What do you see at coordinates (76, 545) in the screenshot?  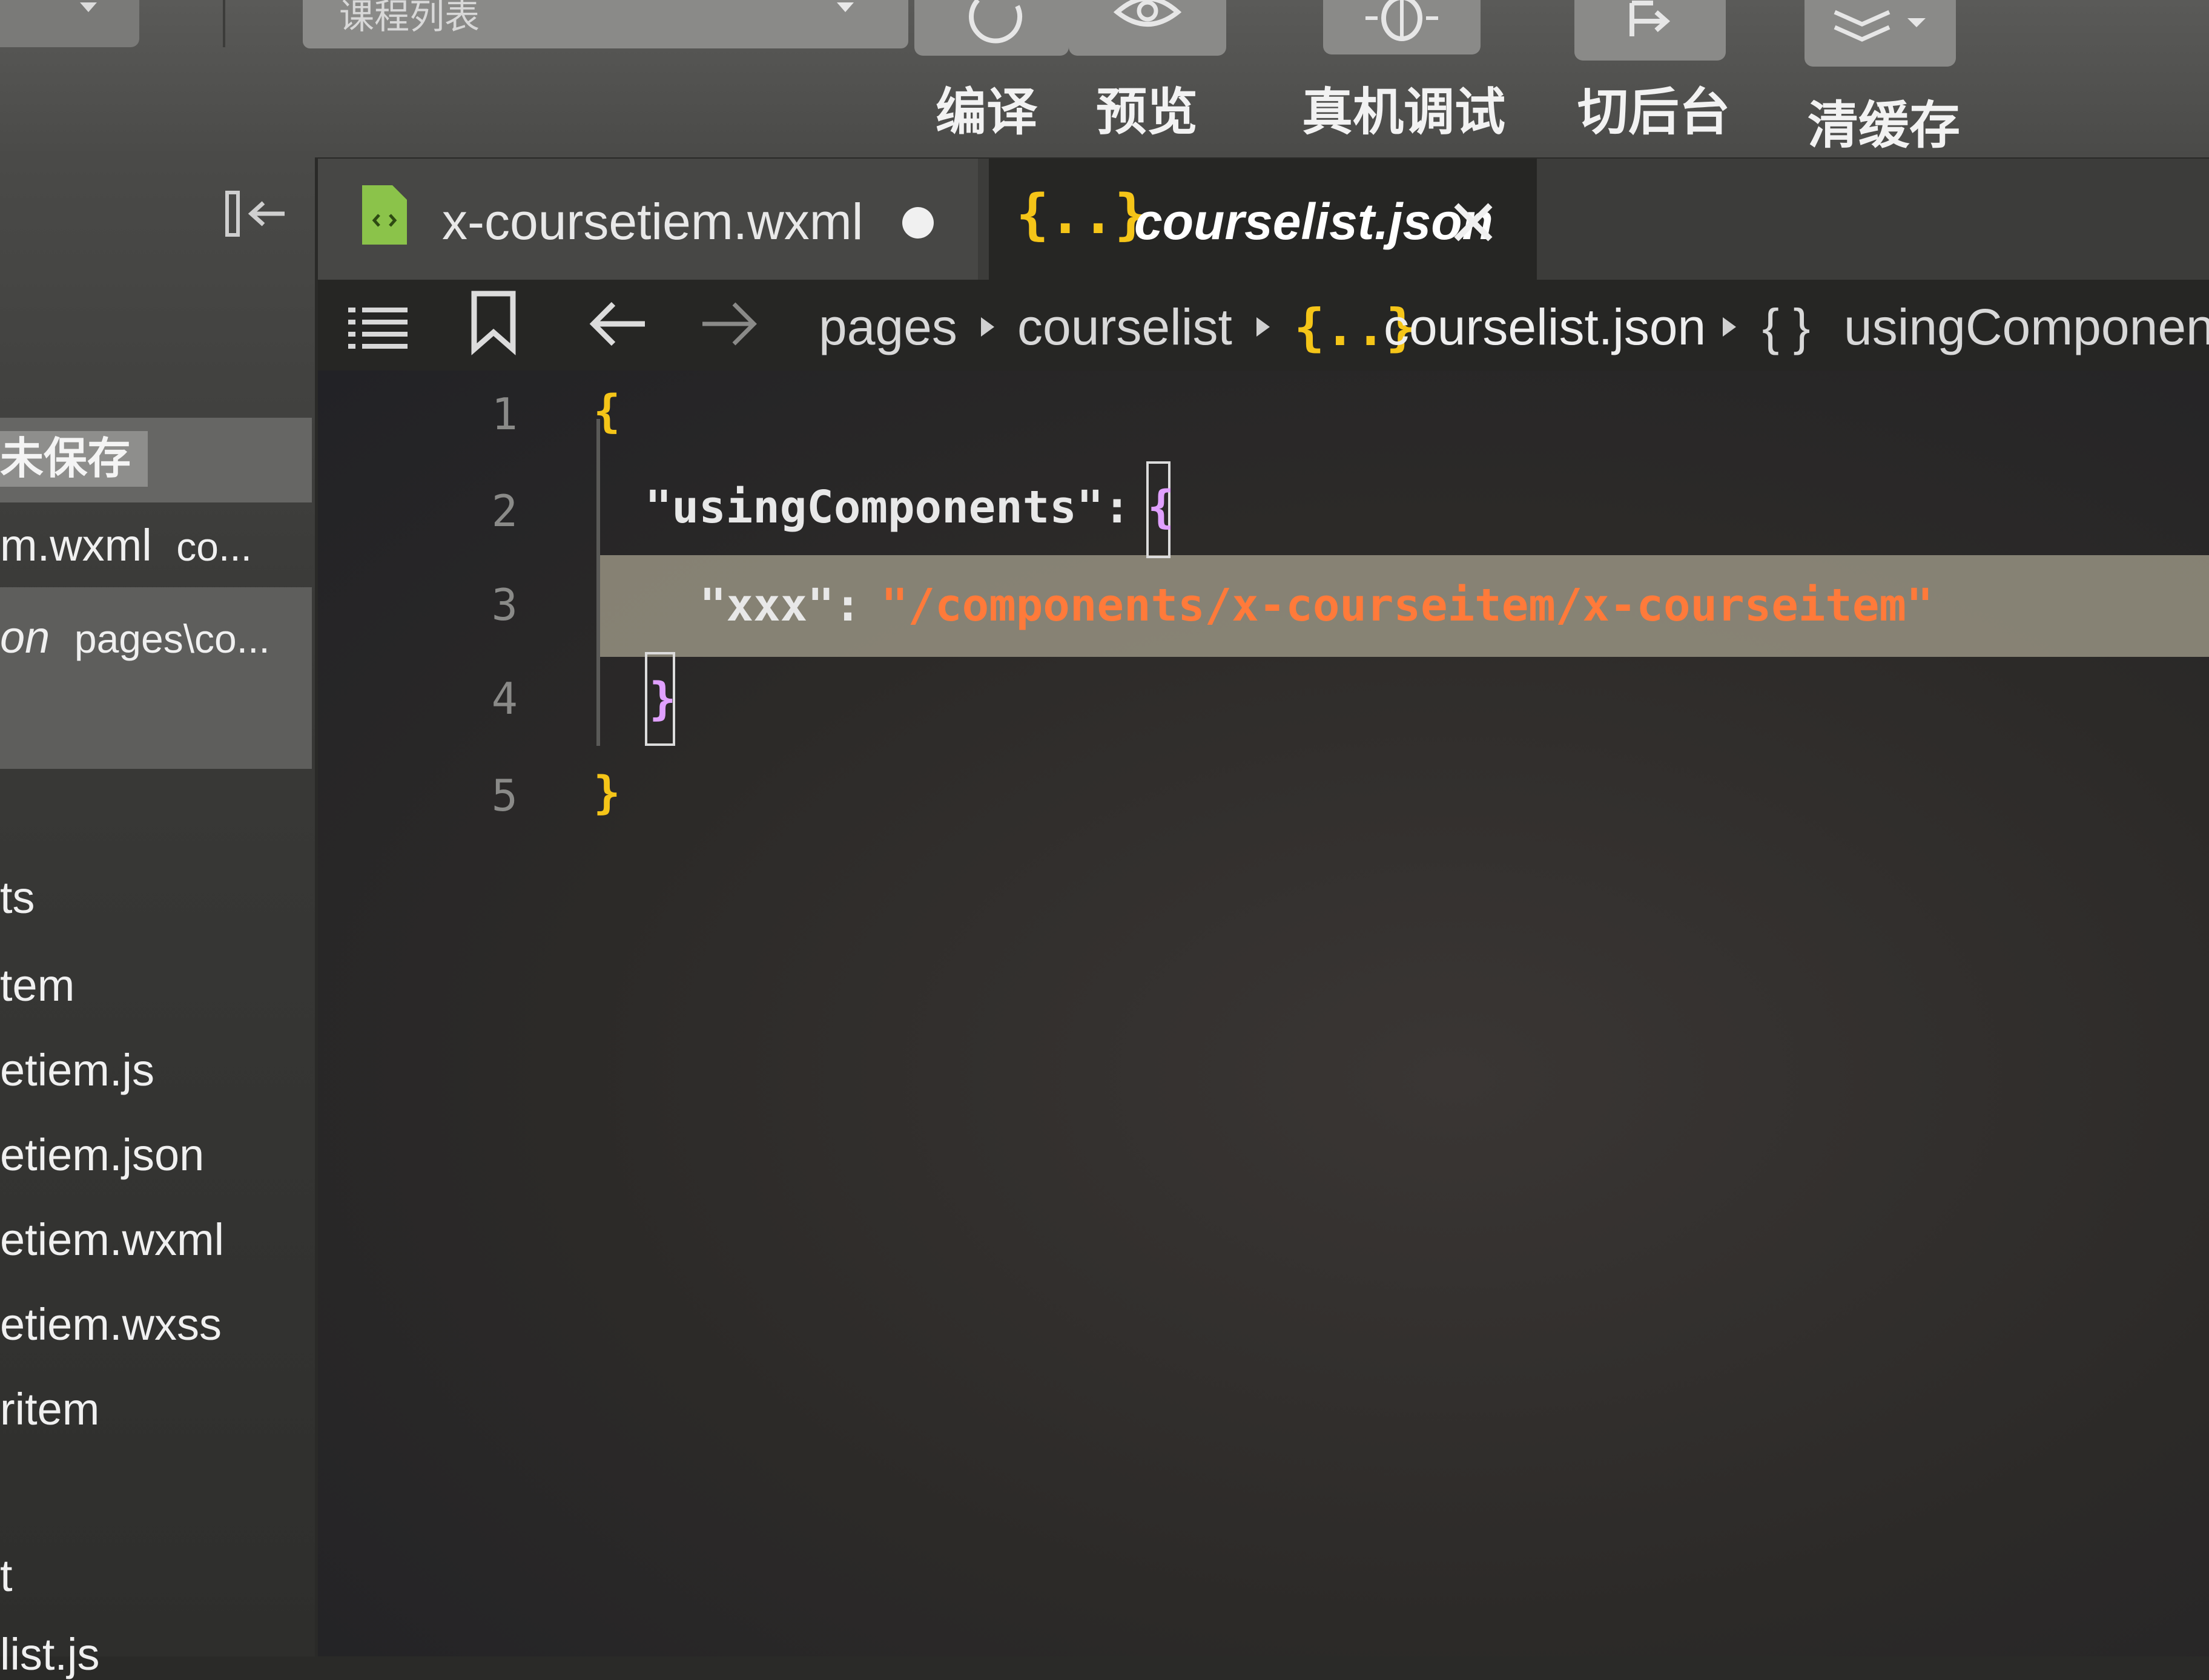 I see `open-editor-filename: m.wxml` at bounding box center [76, 545].